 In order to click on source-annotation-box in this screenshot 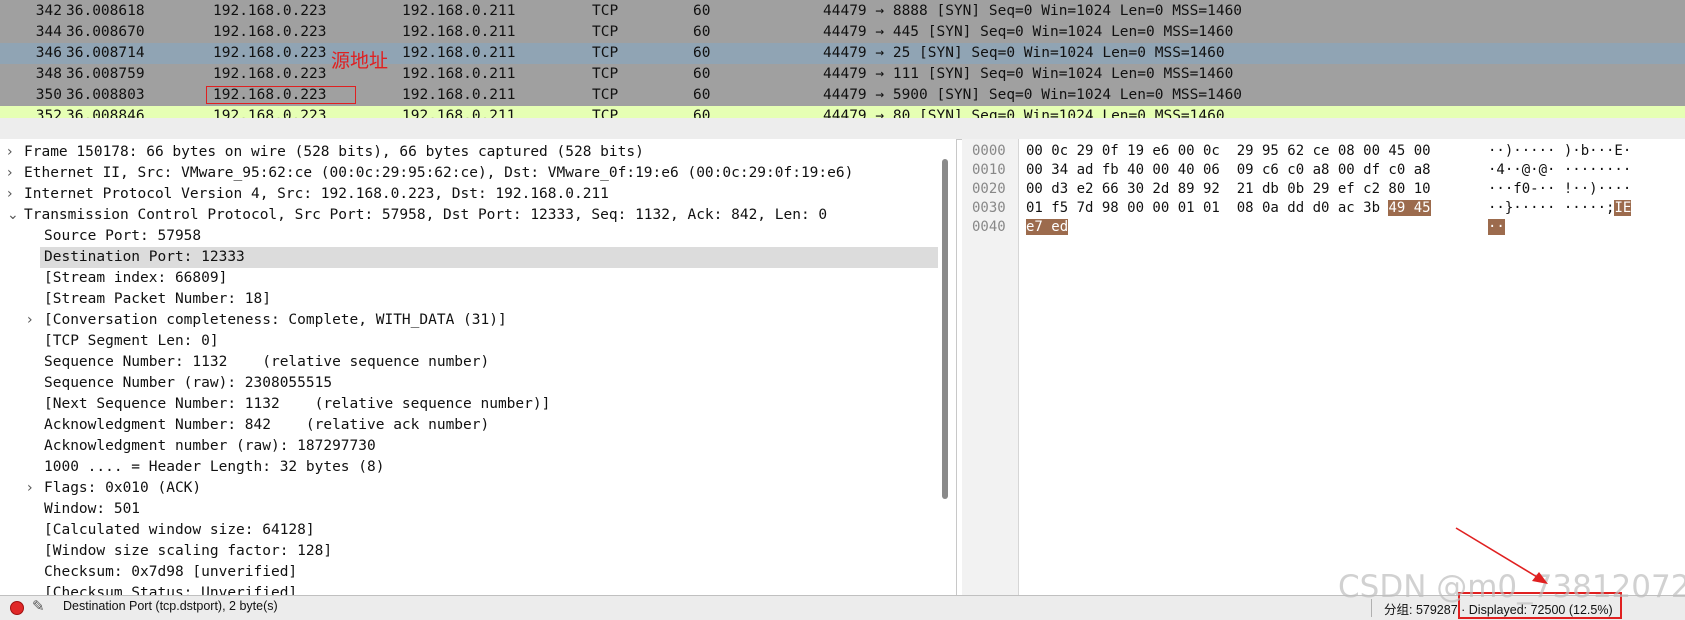, I will do `click(281, 95)`.